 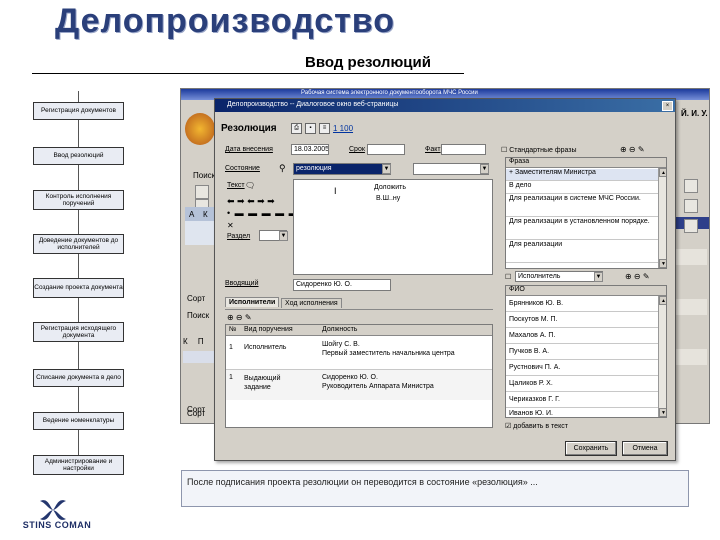 I want to click on list-item: Брянников Ю. В., so click(x=582, y=304).